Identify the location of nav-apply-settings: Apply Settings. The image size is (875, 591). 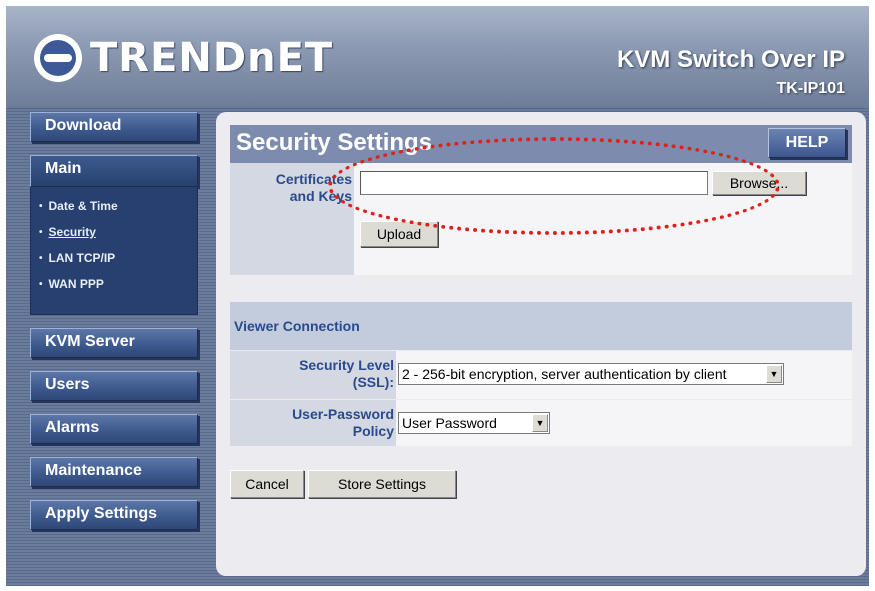
(114, 515).